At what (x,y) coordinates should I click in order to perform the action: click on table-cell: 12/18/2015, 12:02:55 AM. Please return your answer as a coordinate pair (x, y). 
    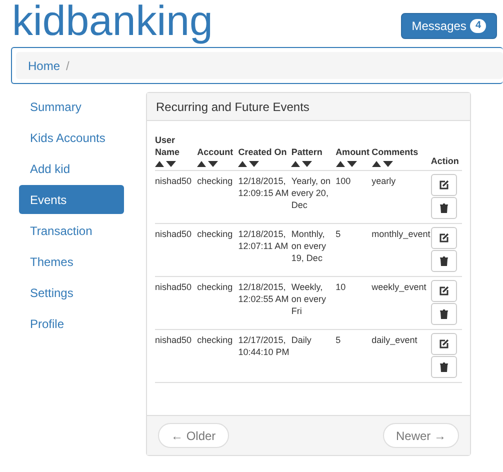
    Looking at the image, I should click on (263, 293).